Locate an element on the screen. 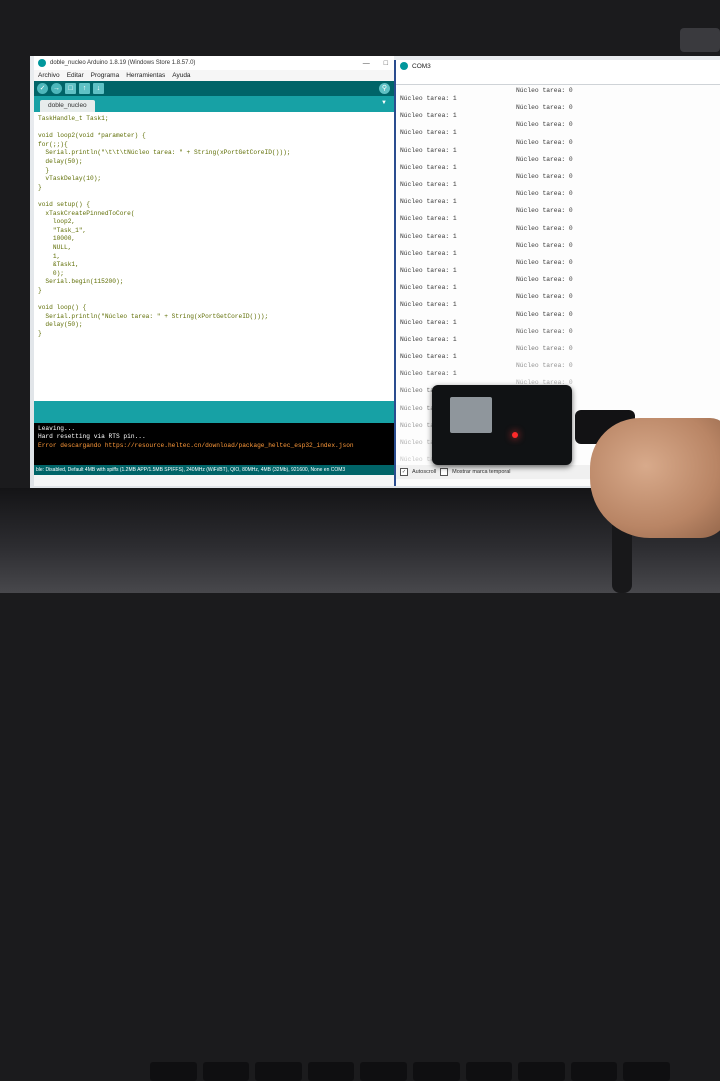  code-line: 1, is located at coordinates (49, 256).